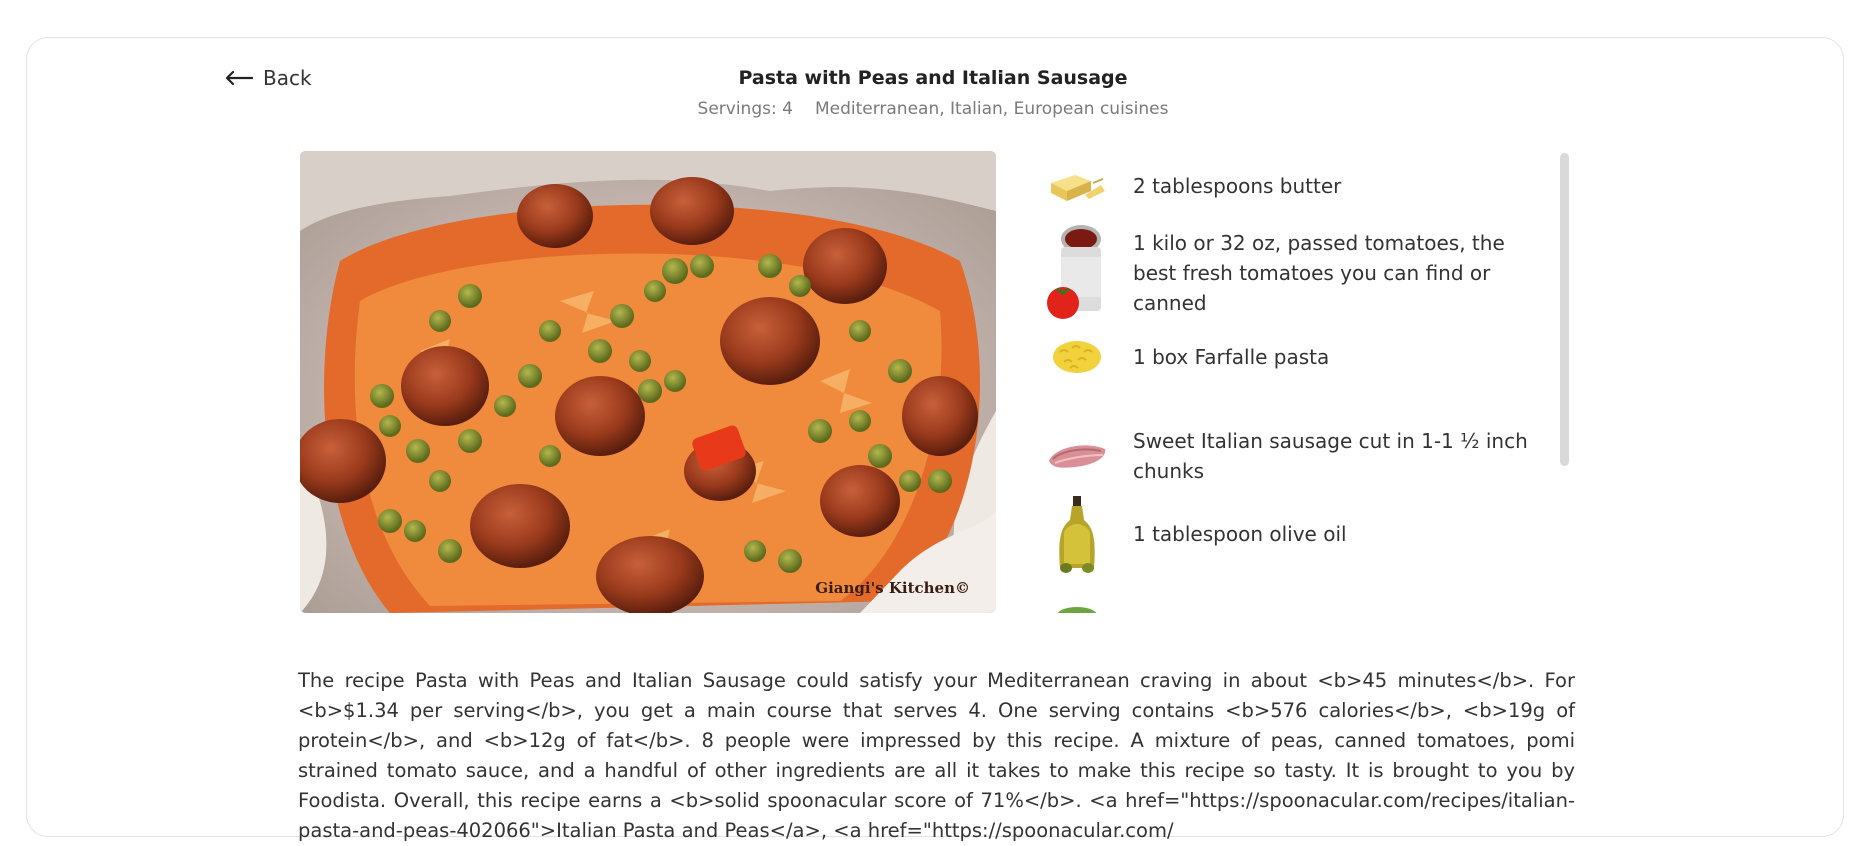 This screenshot has width=1866, height=846. I want to click on sausage-icon, so click(1077, 456).